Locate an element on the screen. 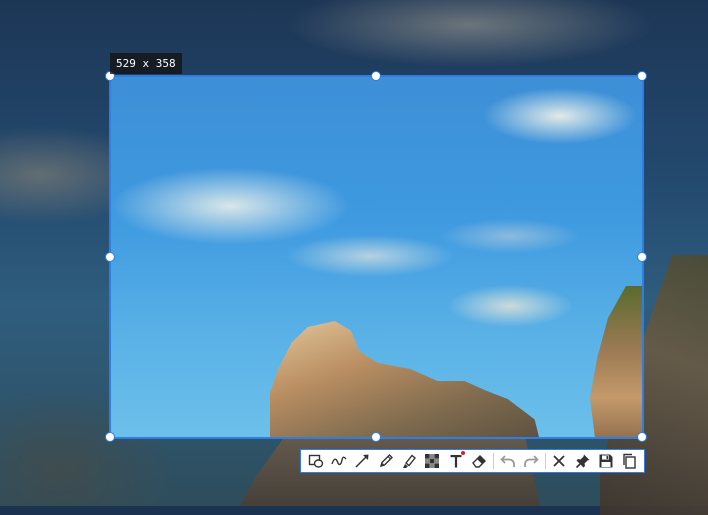  selection-size-label: 529 x 358 is located at coordinates (146, 63).